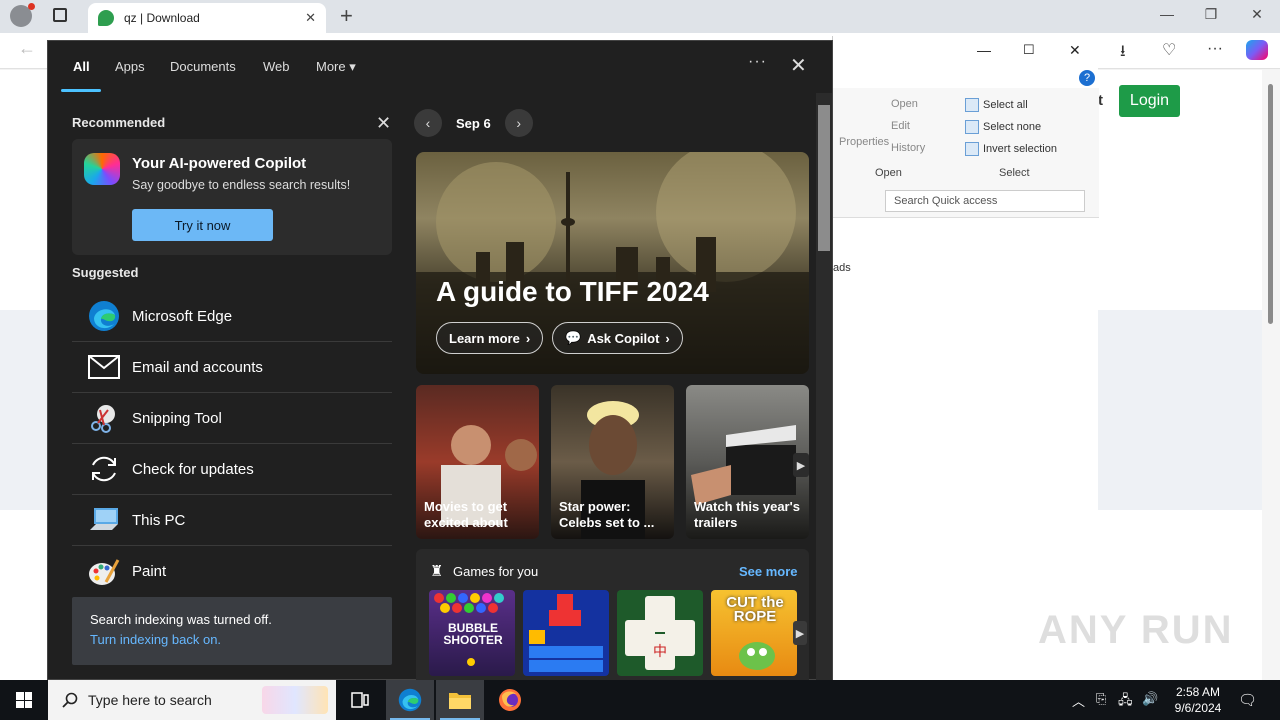  Describe the element at coordinates (908, 148) in the screenshot. I see `history-button: History` at that location.